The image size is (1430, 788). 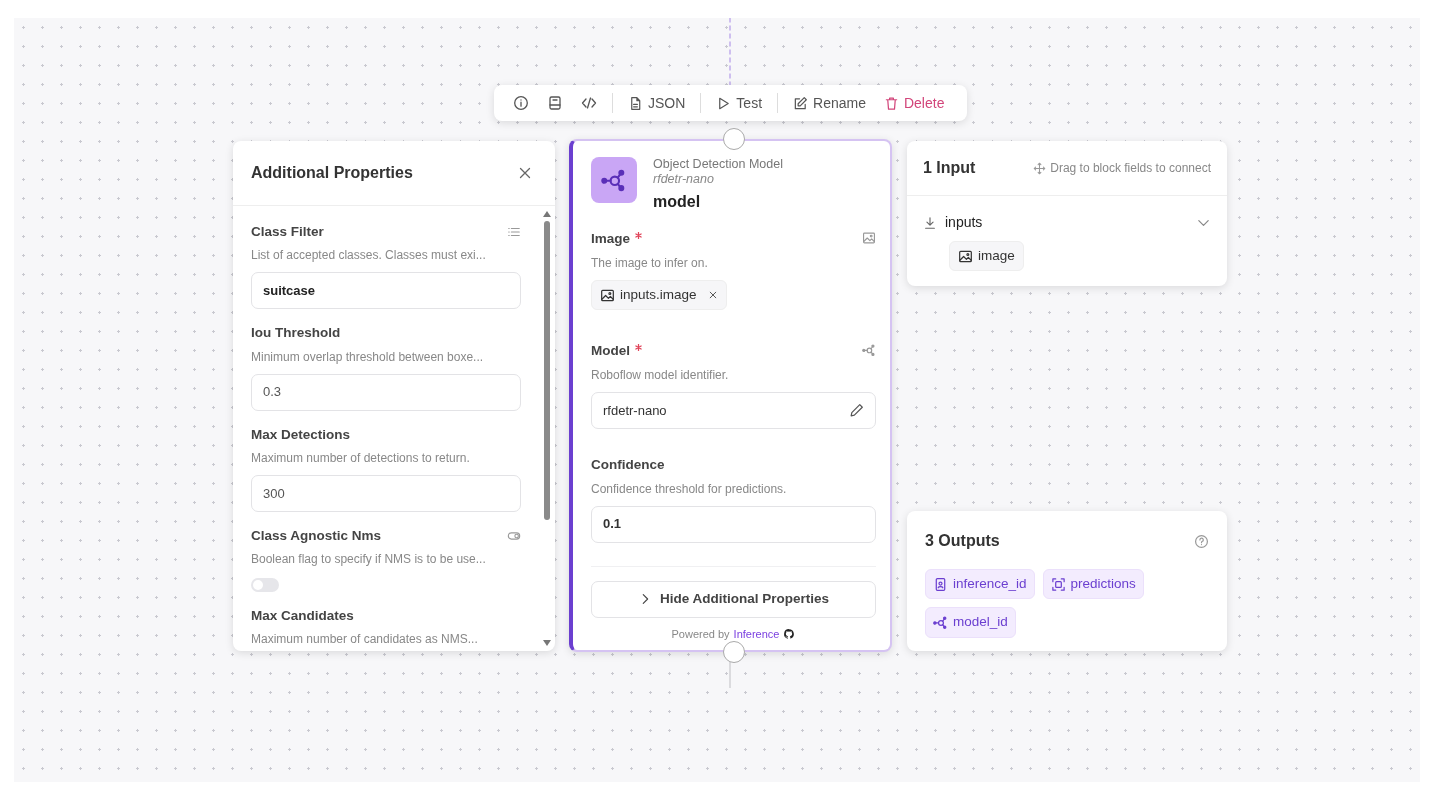 What do you see at coordinates (1201, 541) in the screenshot?
I see `help-icon` at bounding box center [1201, 541].